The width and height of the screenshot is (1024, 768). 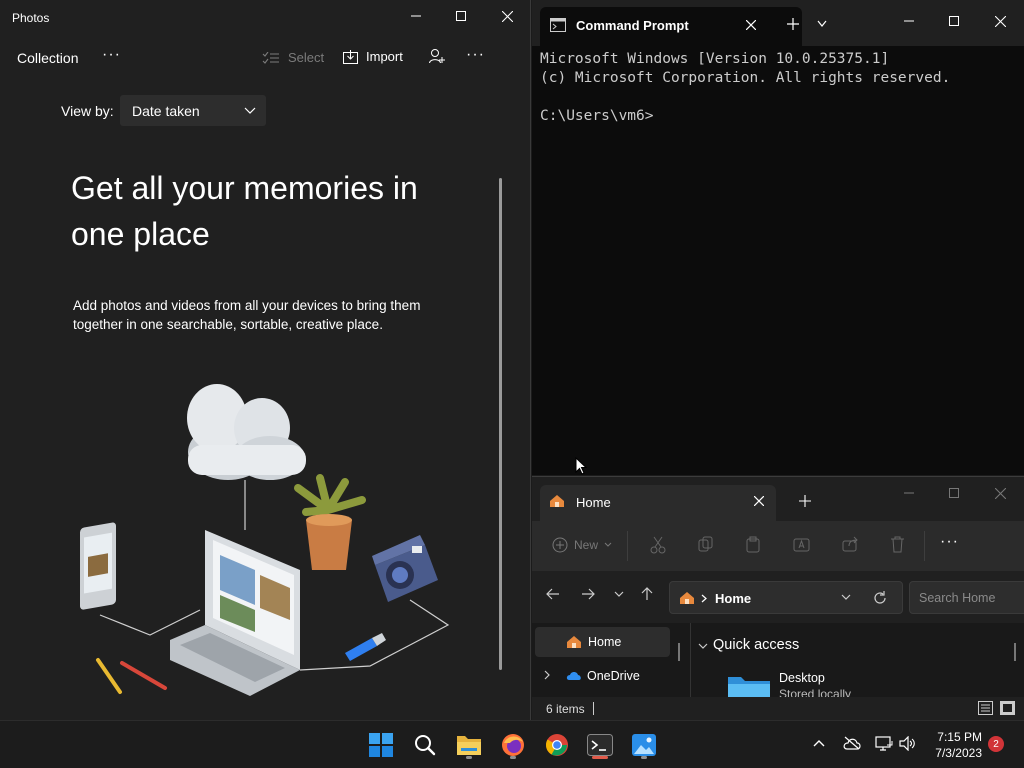 I want to click on explorer-more-button: ···, so click(x=949, y=542).